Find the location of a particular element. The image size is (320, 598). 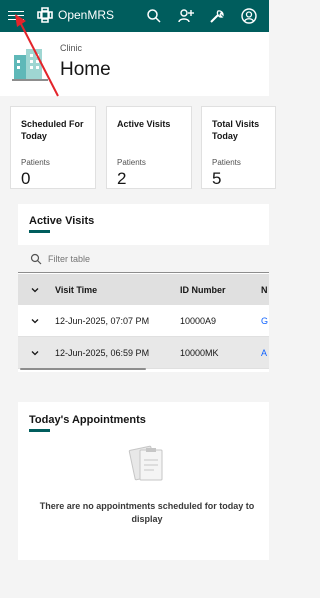

horizontal-scrollbar is located at coordinates (83, 369).